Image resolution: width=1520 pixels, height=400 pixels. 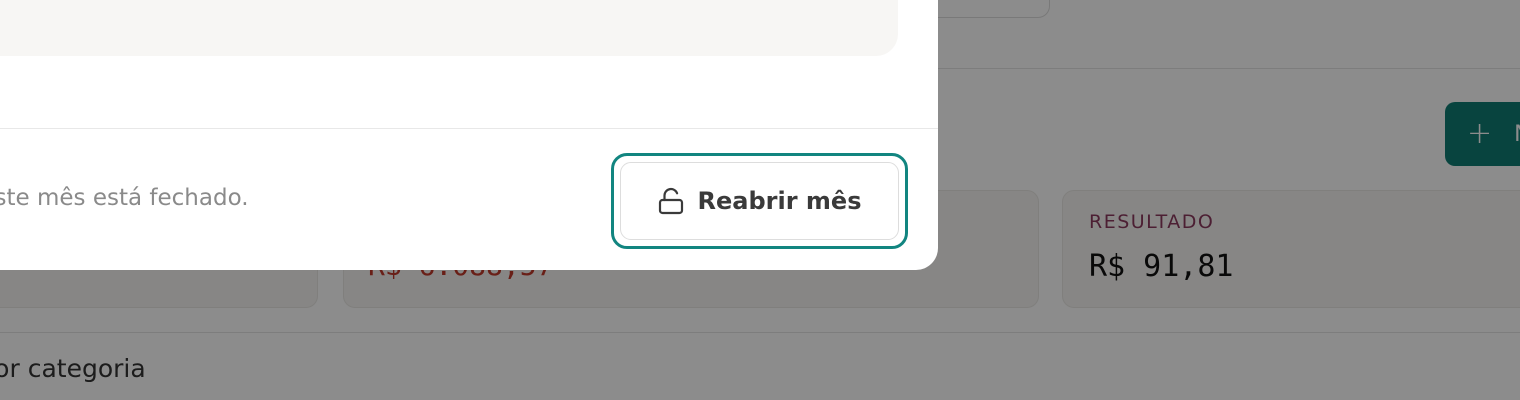 I want to click on dialog-content-panel, so click(x=449, y=28).